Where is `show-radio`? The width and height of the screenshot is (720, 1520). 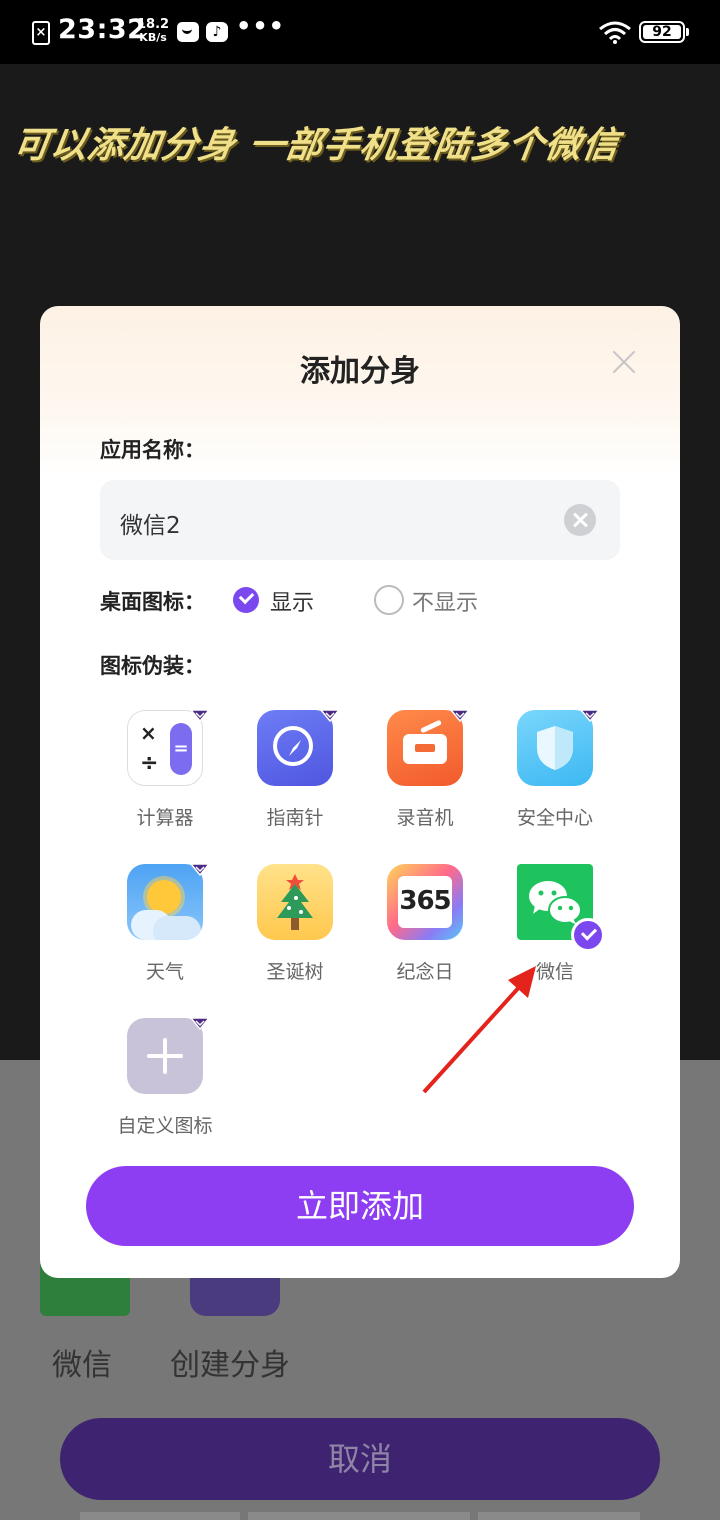 show-radio is located at coordinates (246, 600).